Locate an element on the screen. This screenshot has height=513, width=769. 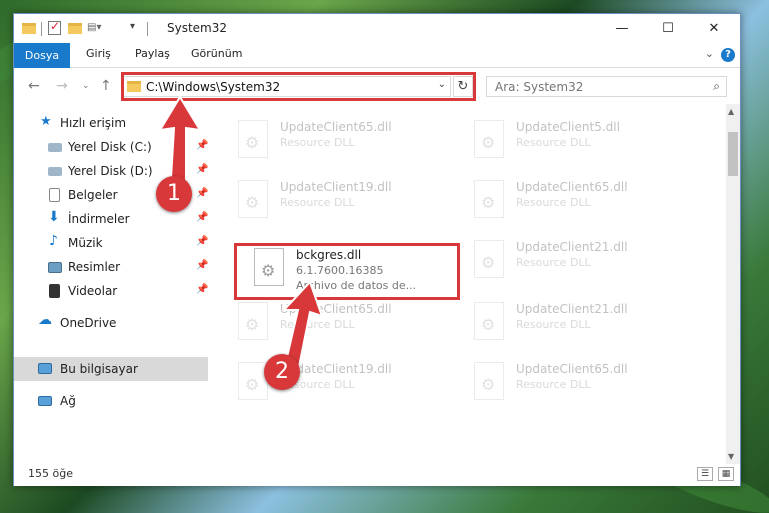
file-name: UpdateClient19.dll is located at coordinates (336, 187).